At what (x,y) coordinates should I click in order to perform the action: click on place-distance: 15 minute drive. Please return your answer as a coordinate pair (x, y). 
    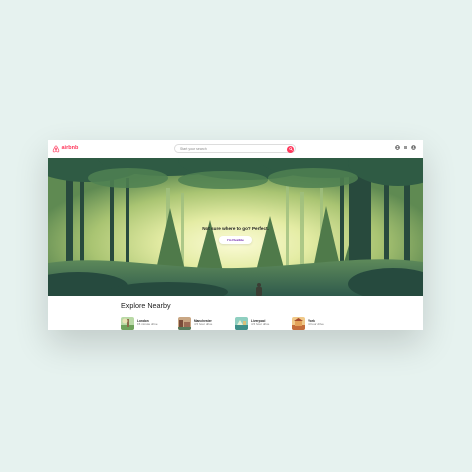
    Looking at the image, I should click on (147, 324).